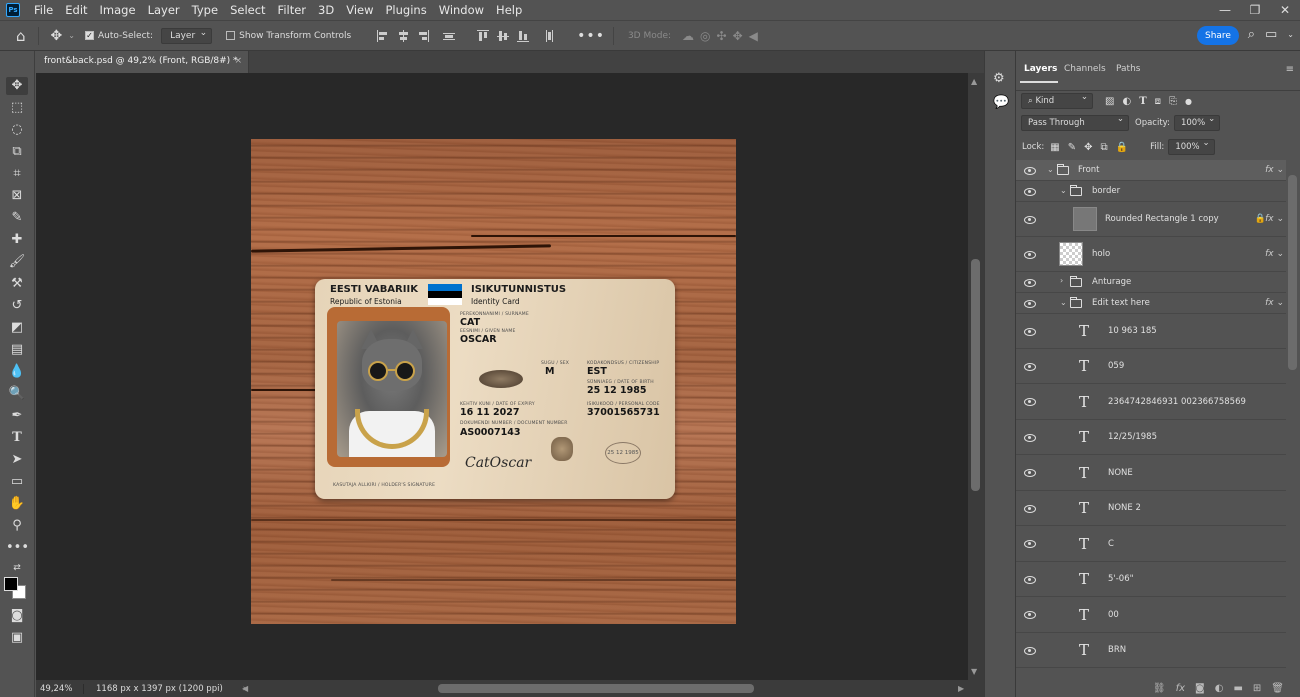 This screenshot has height=697, width=1300. I want to click on add-layer-style-icon: fx, so click(1180, 688).